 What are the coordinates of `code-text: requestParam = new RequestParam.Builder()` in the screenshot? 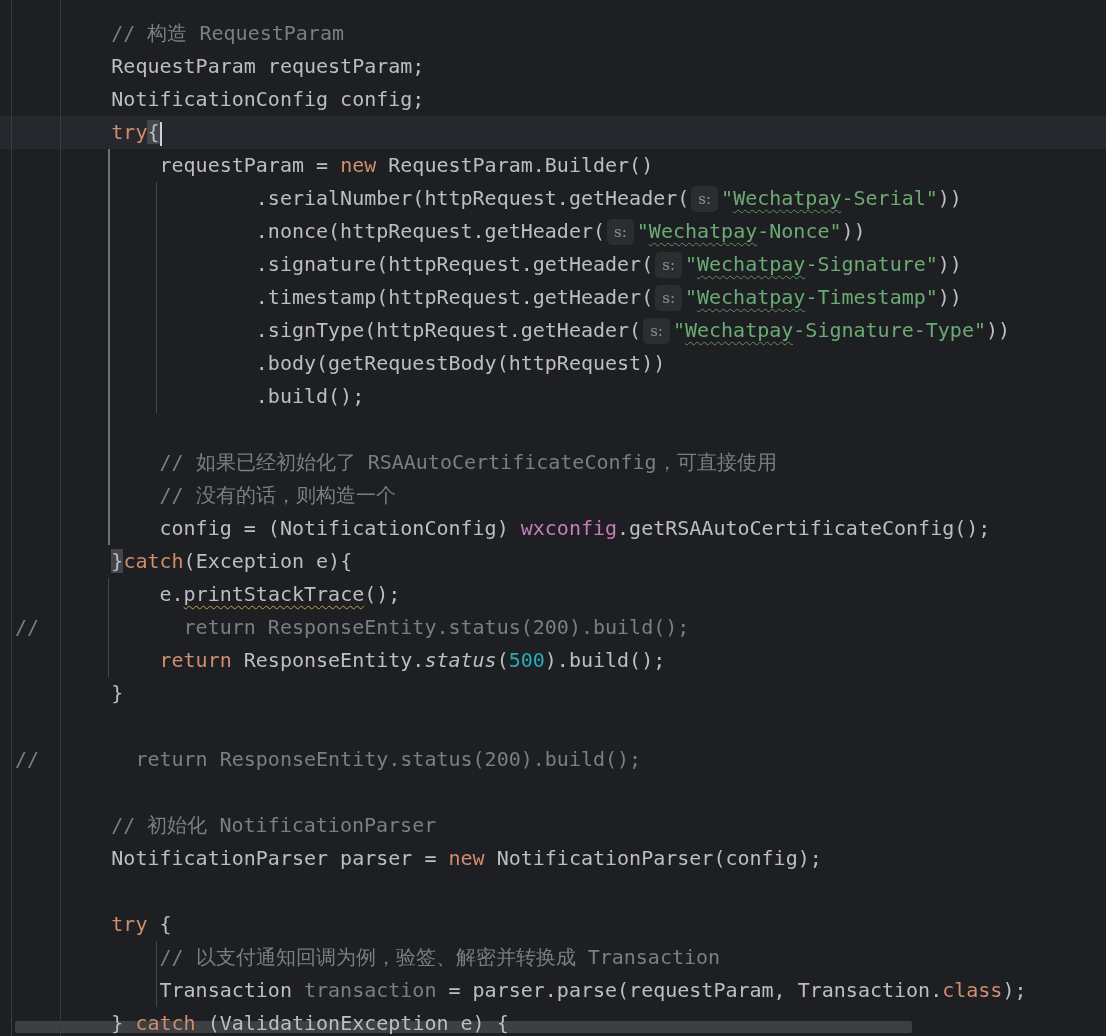 It's located at (406, 165).